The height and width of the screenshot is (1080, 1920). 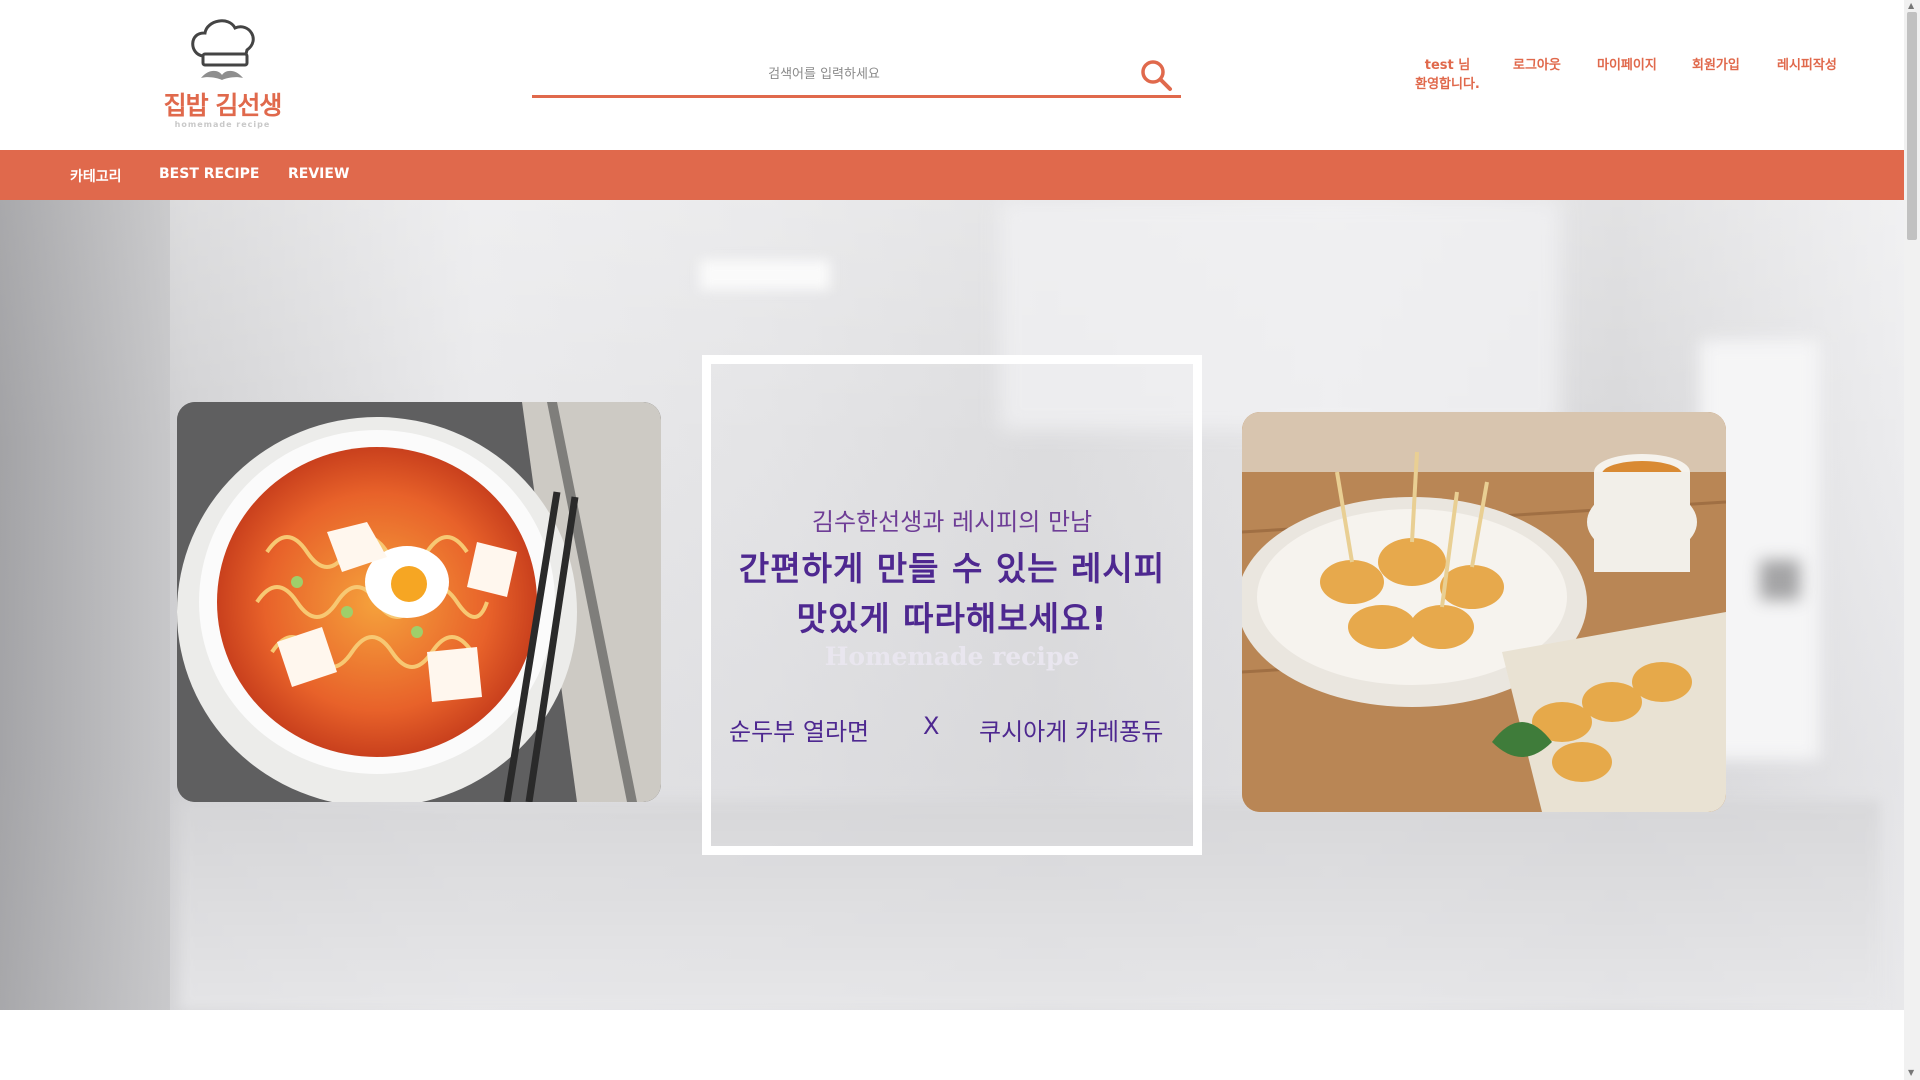 I want to click on chef-hat-icon, so click(x=223, y=49).